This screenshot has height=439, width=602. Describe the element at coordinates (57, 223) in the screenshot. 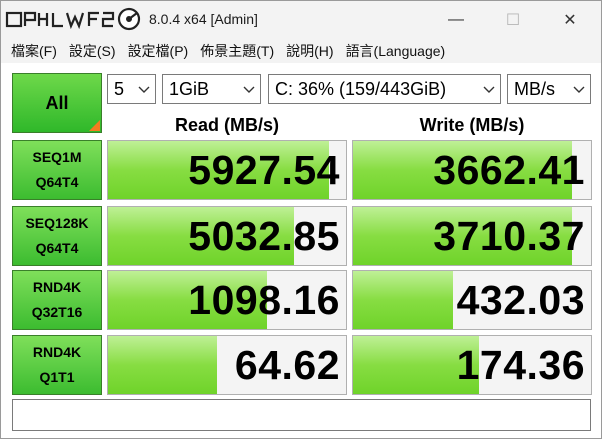

I see `row-label-line1: SEQ128K` at that location.